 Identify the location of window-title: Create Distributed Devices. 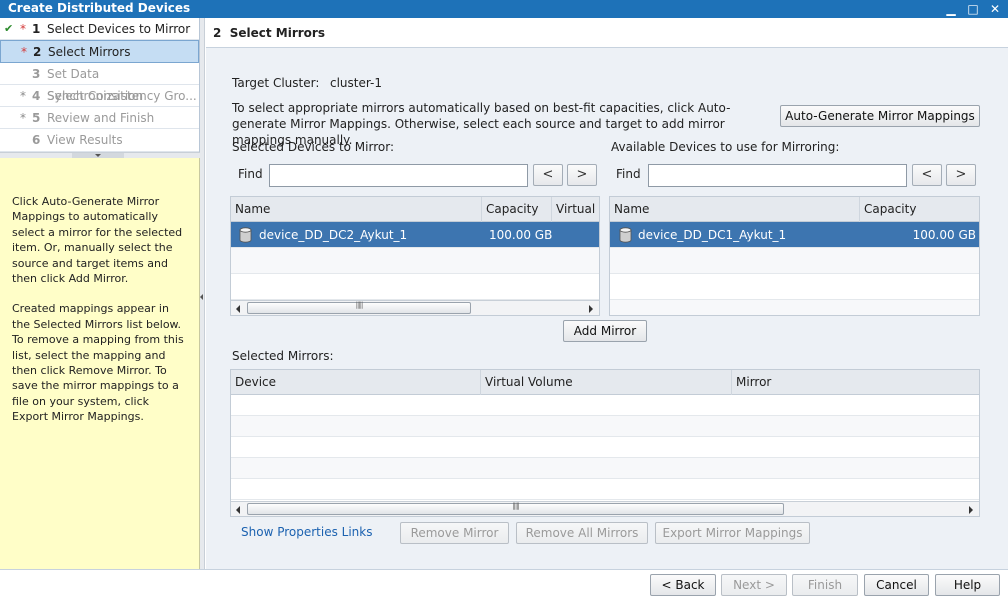
(99, 8).